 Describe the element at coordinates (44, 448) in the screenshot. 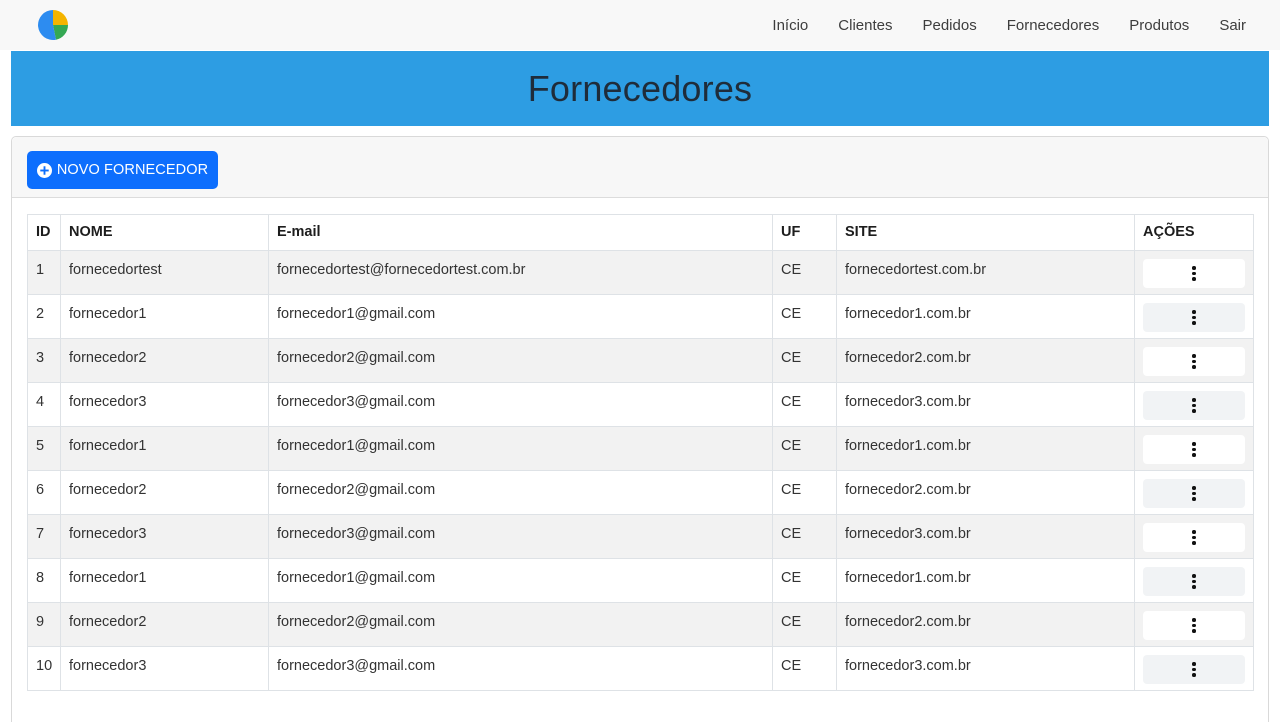

I see `cell-id: 5` at that location.